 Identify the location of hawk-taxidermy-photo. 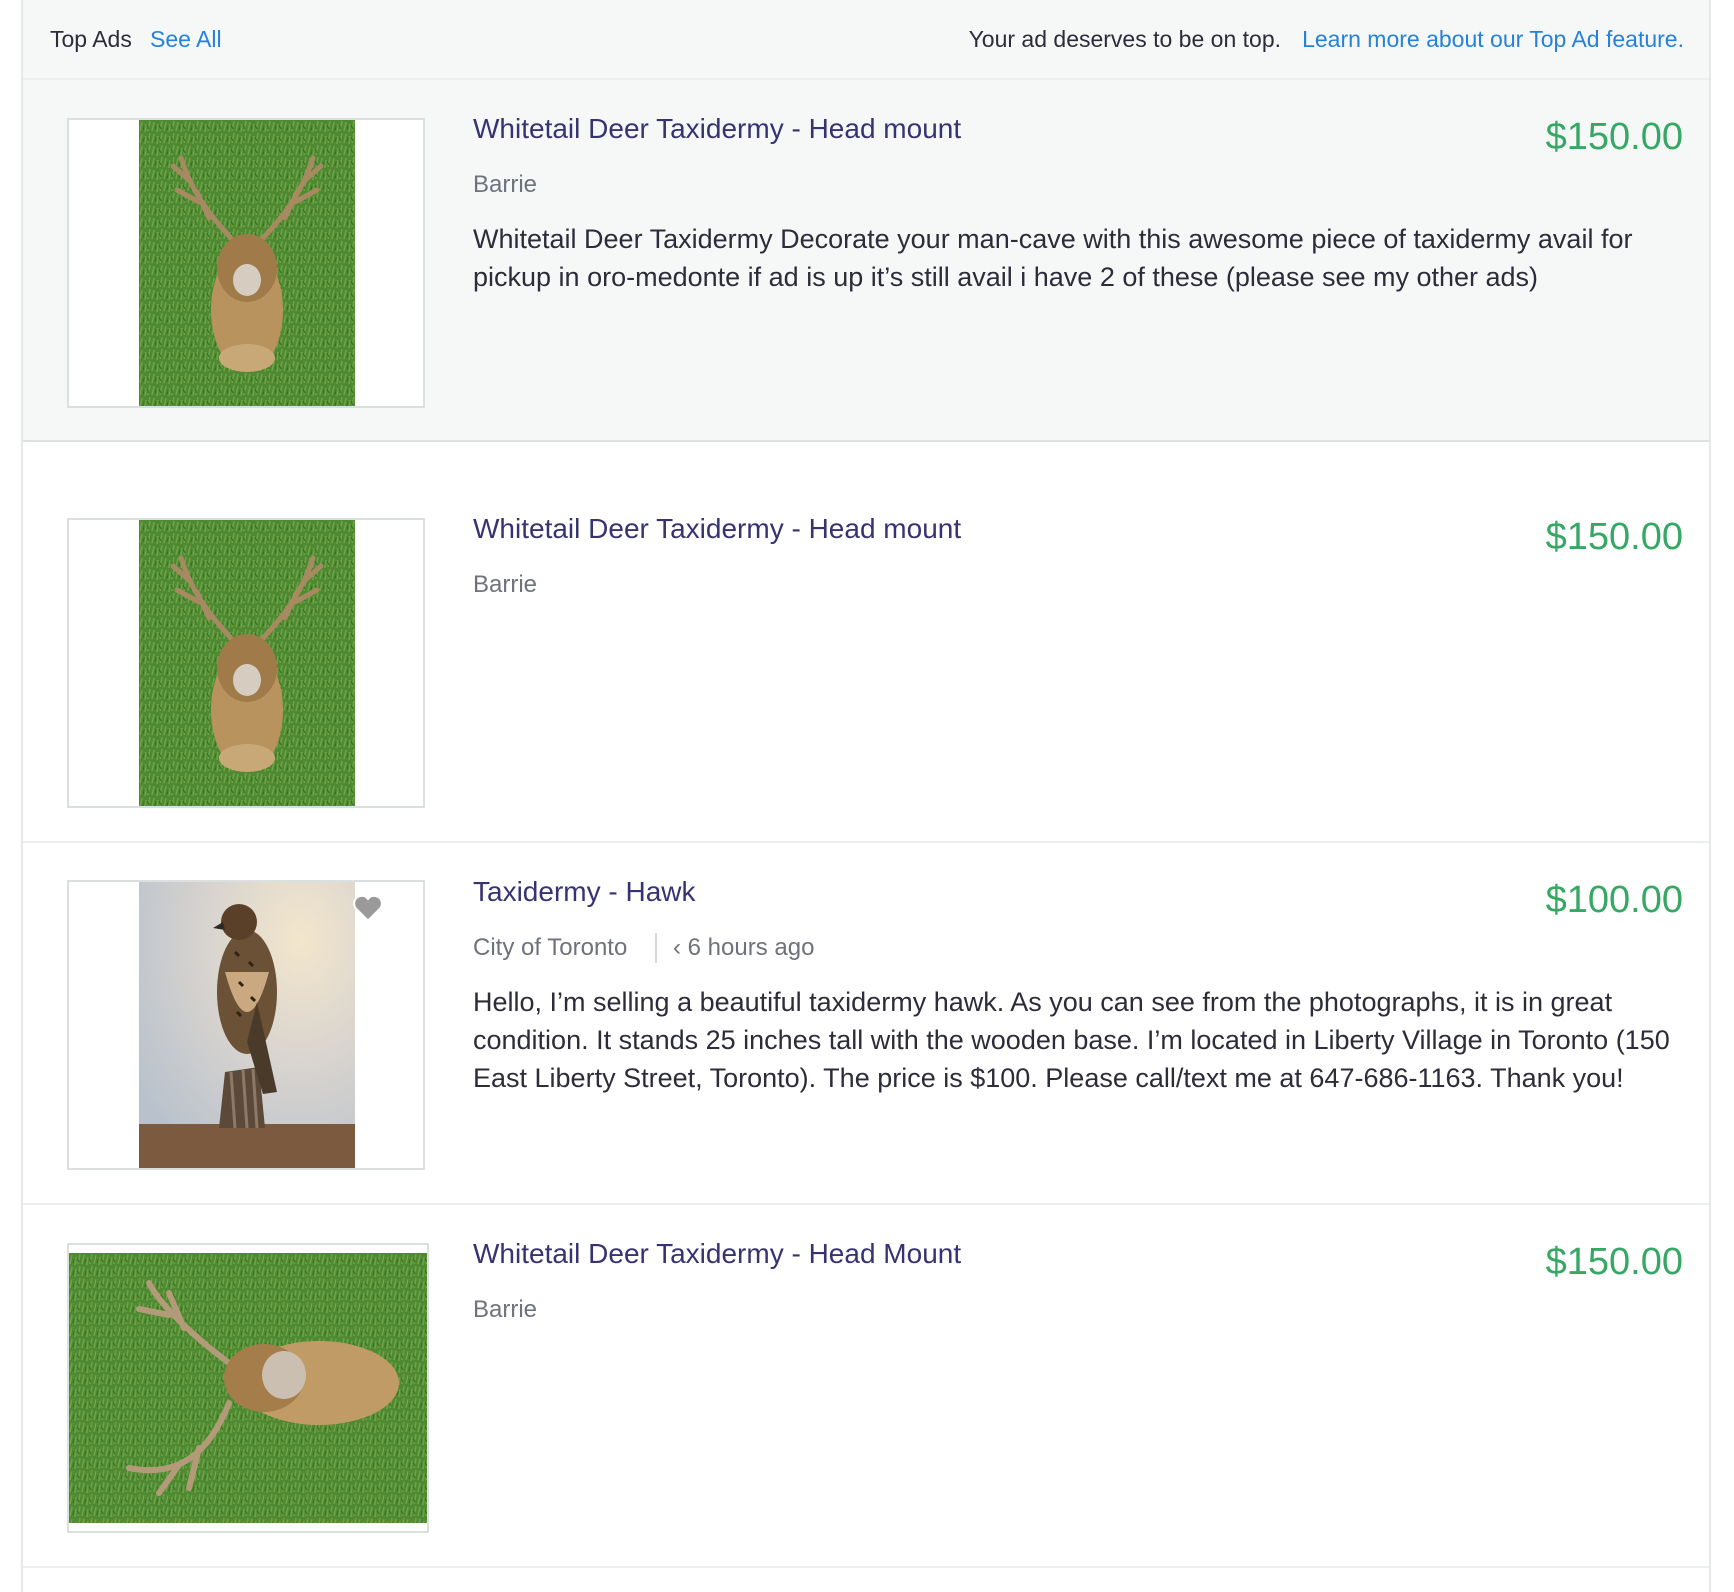
(247, 1025).